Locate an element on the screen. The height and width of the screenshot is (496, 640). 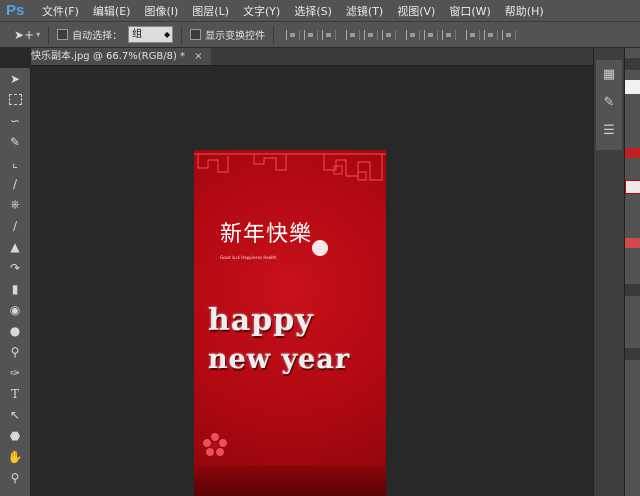
properties-panel-icon: ☰ is located at coordinates (609, 130).